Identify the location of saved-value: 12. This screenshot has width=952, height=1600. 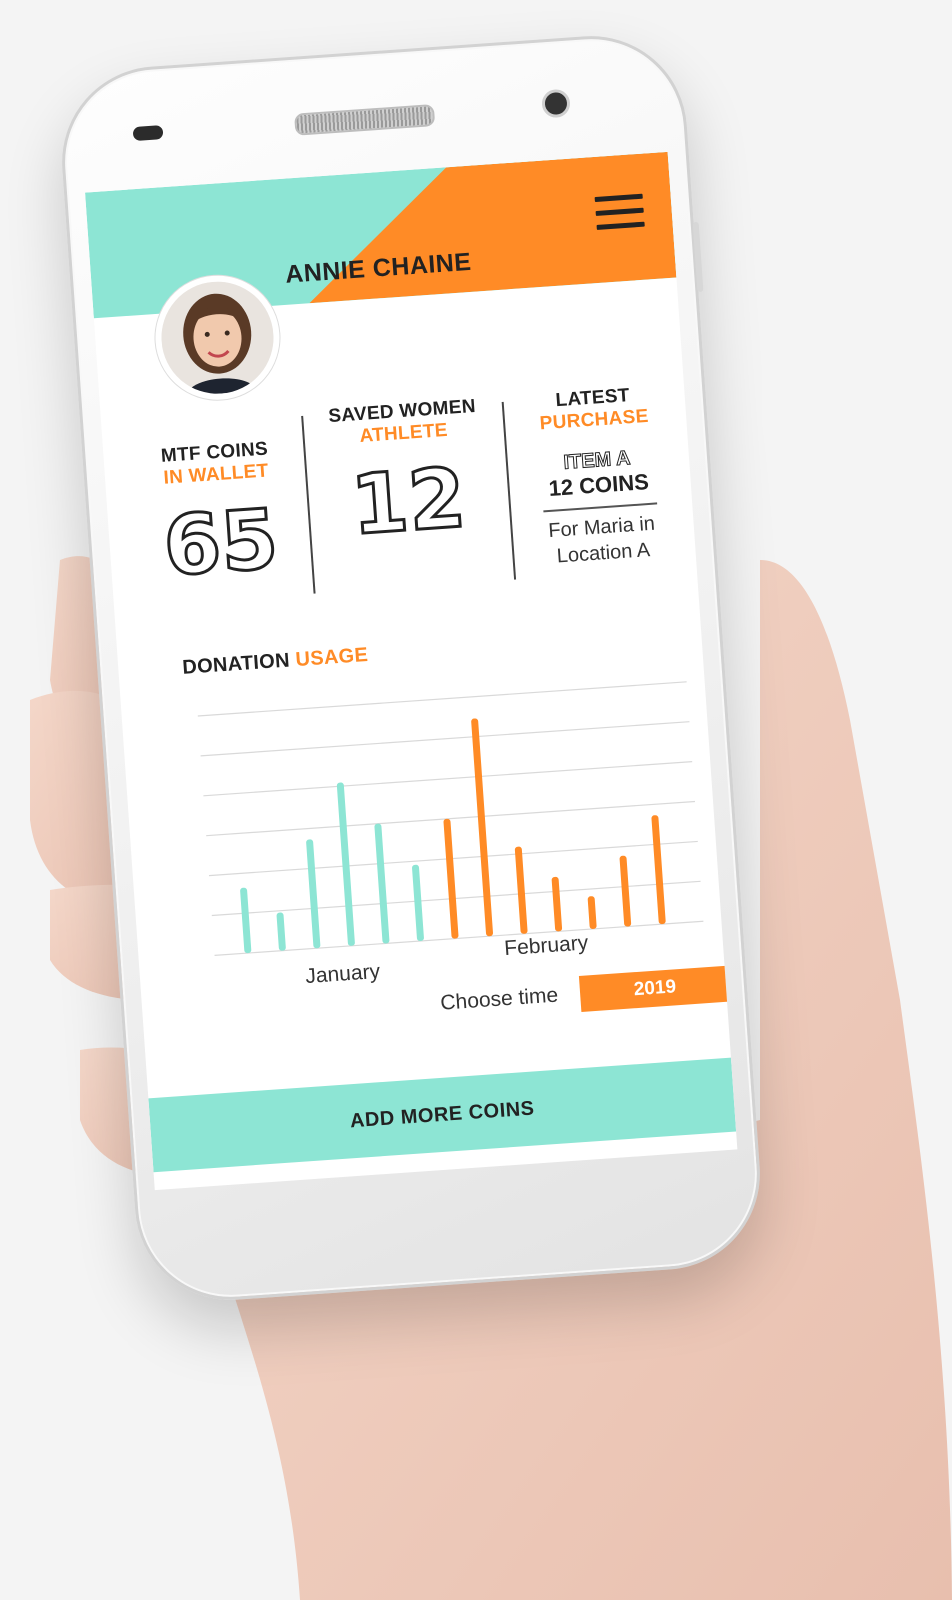
(408, 502).